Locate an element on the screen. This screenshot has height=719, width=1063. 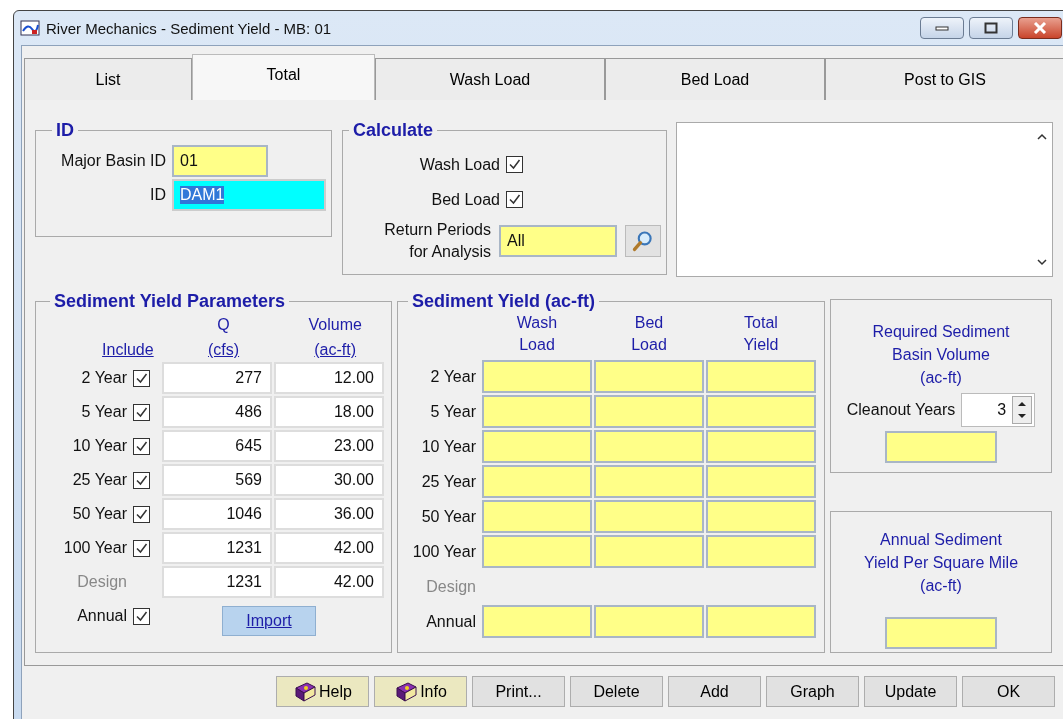
discharge-cell: 277 is located at coordinates (217, 378).